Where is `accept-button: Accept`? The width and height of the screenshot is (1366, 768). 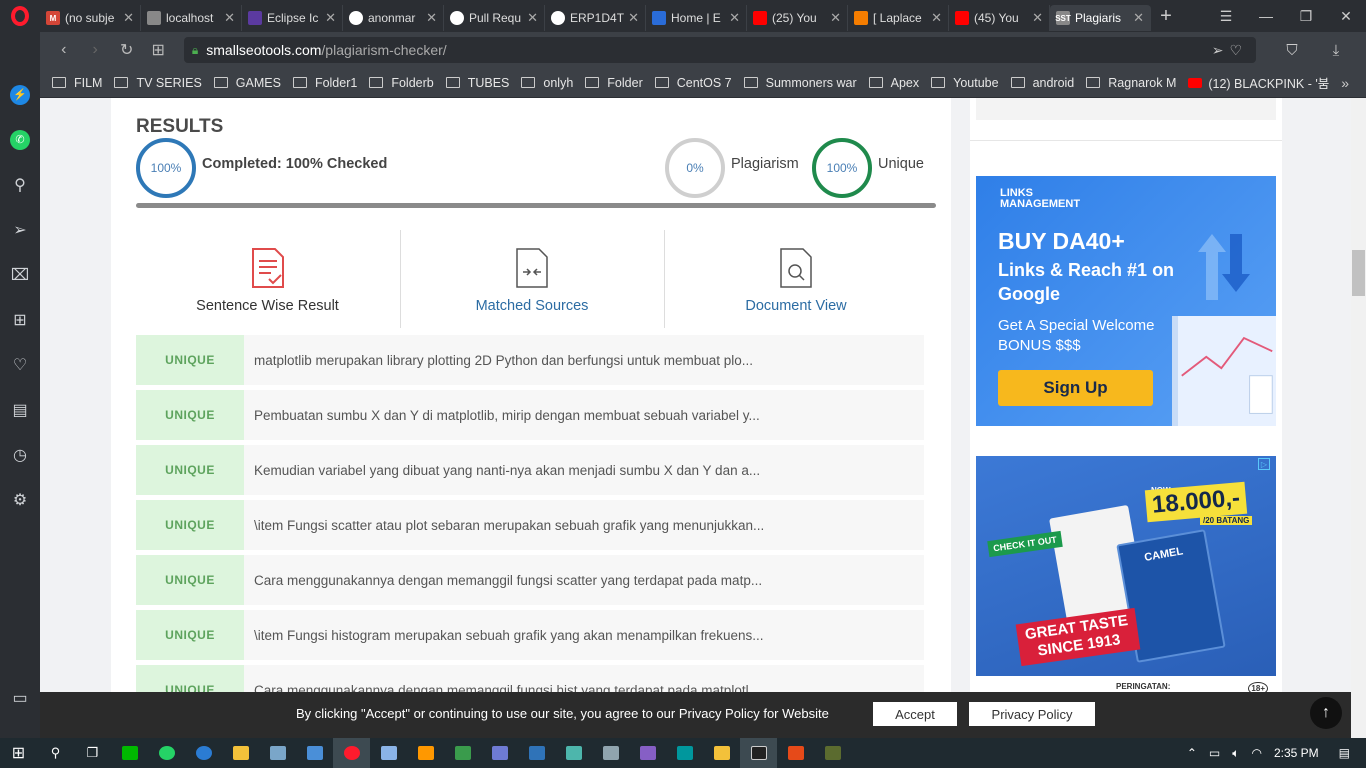
accept-button: Accept is located at coordinates (915, 714).